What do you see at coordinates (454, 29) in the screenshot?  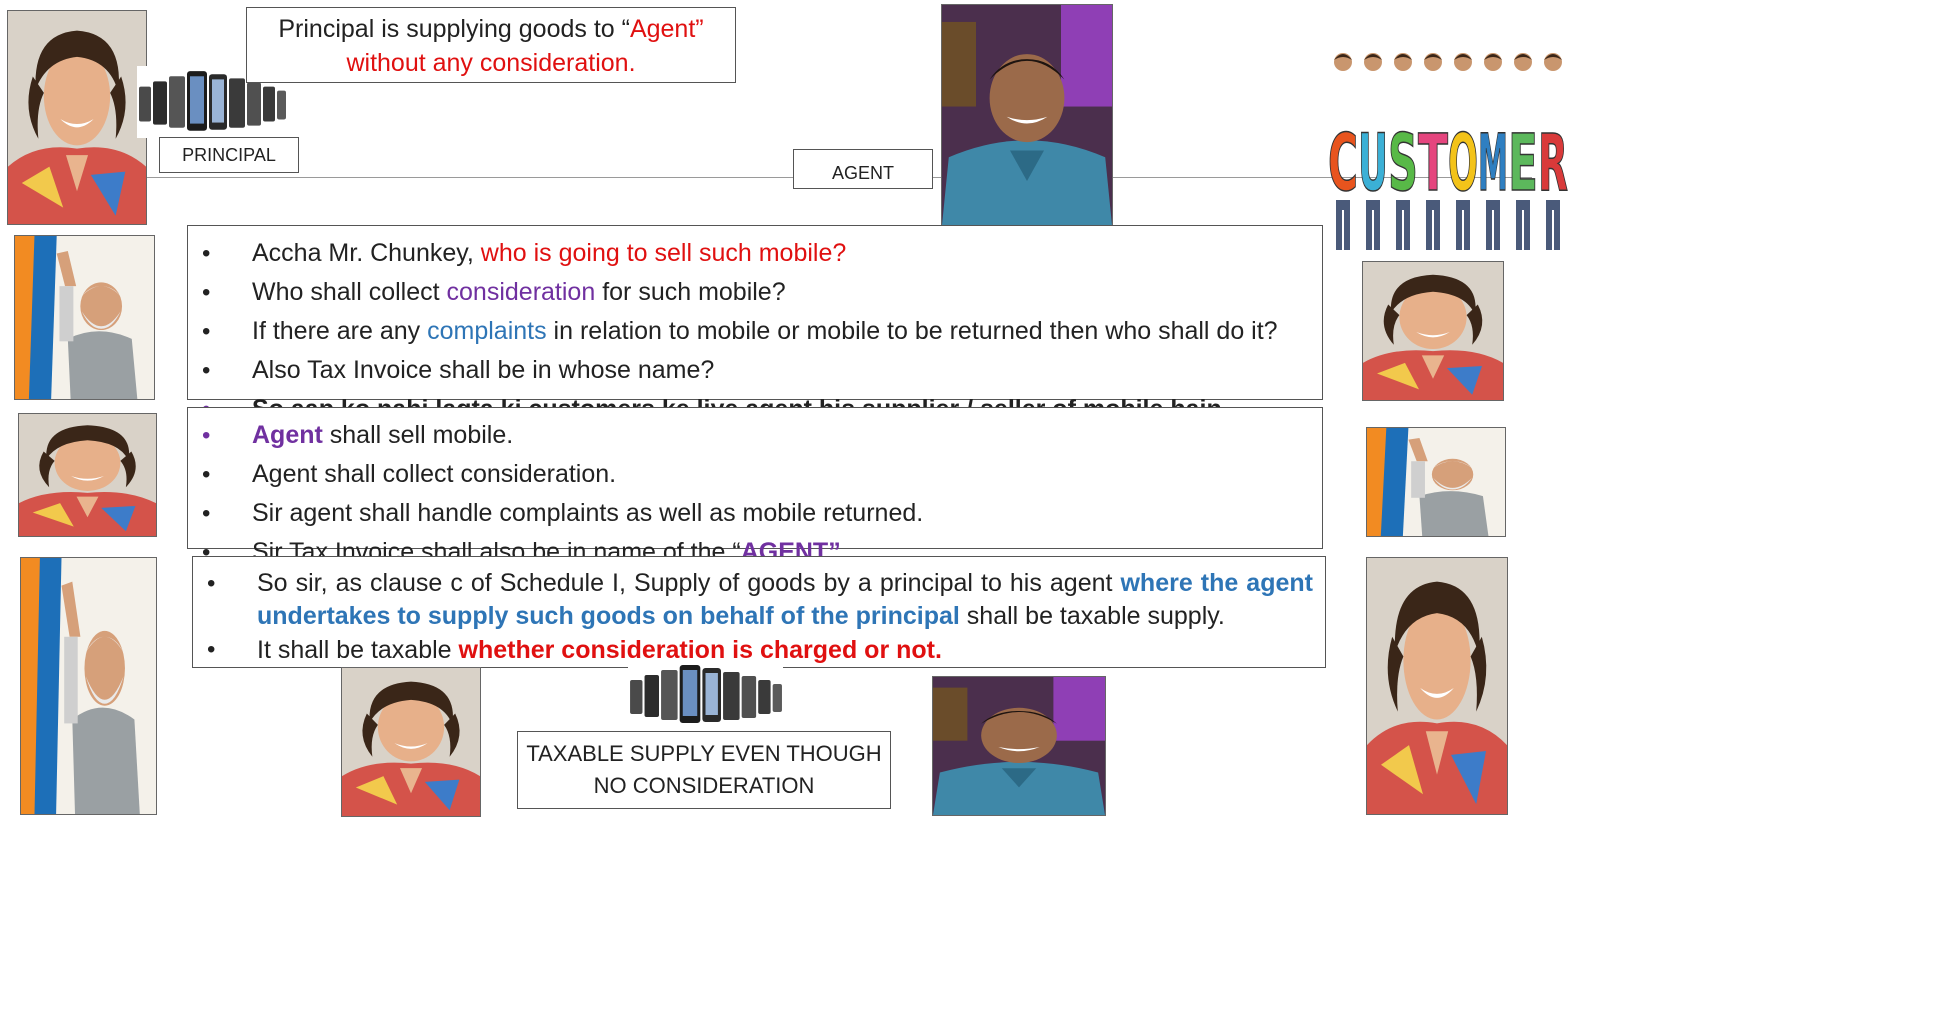 I see `top-note-prefix: Principal is supplying goods to “` at bounding box center [454, 29].